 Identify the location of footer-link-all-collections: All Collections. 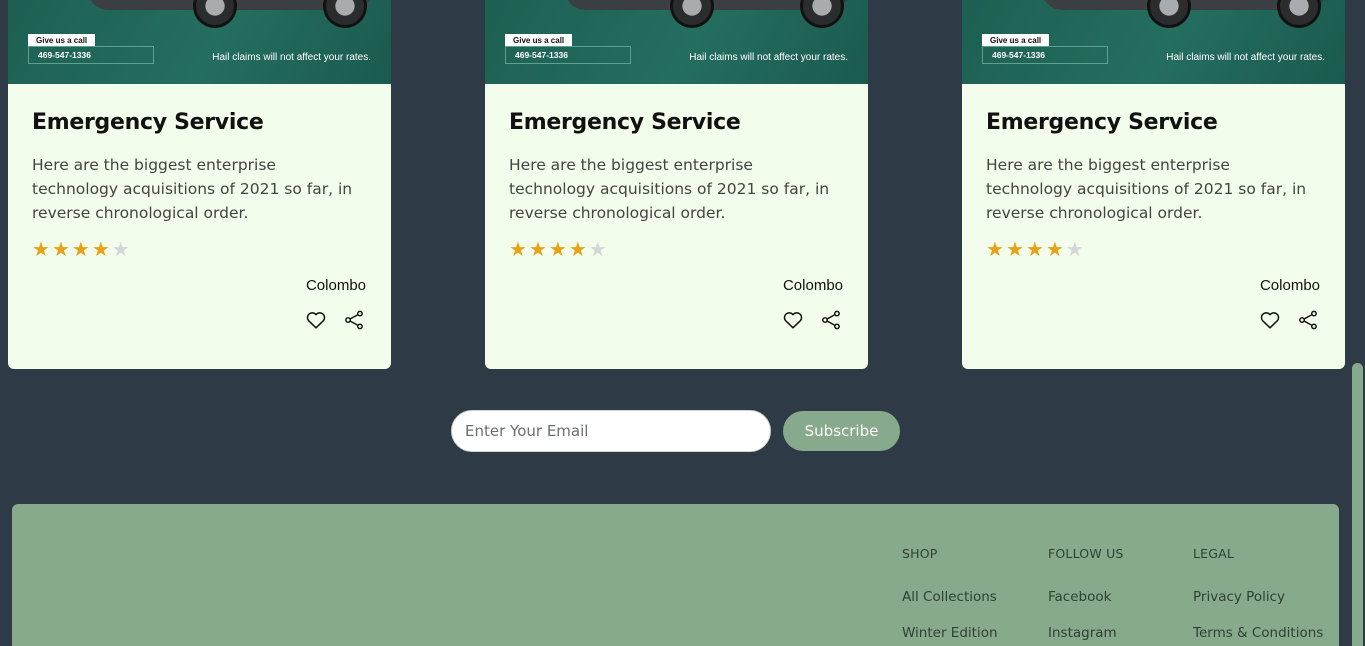
(950, 597).